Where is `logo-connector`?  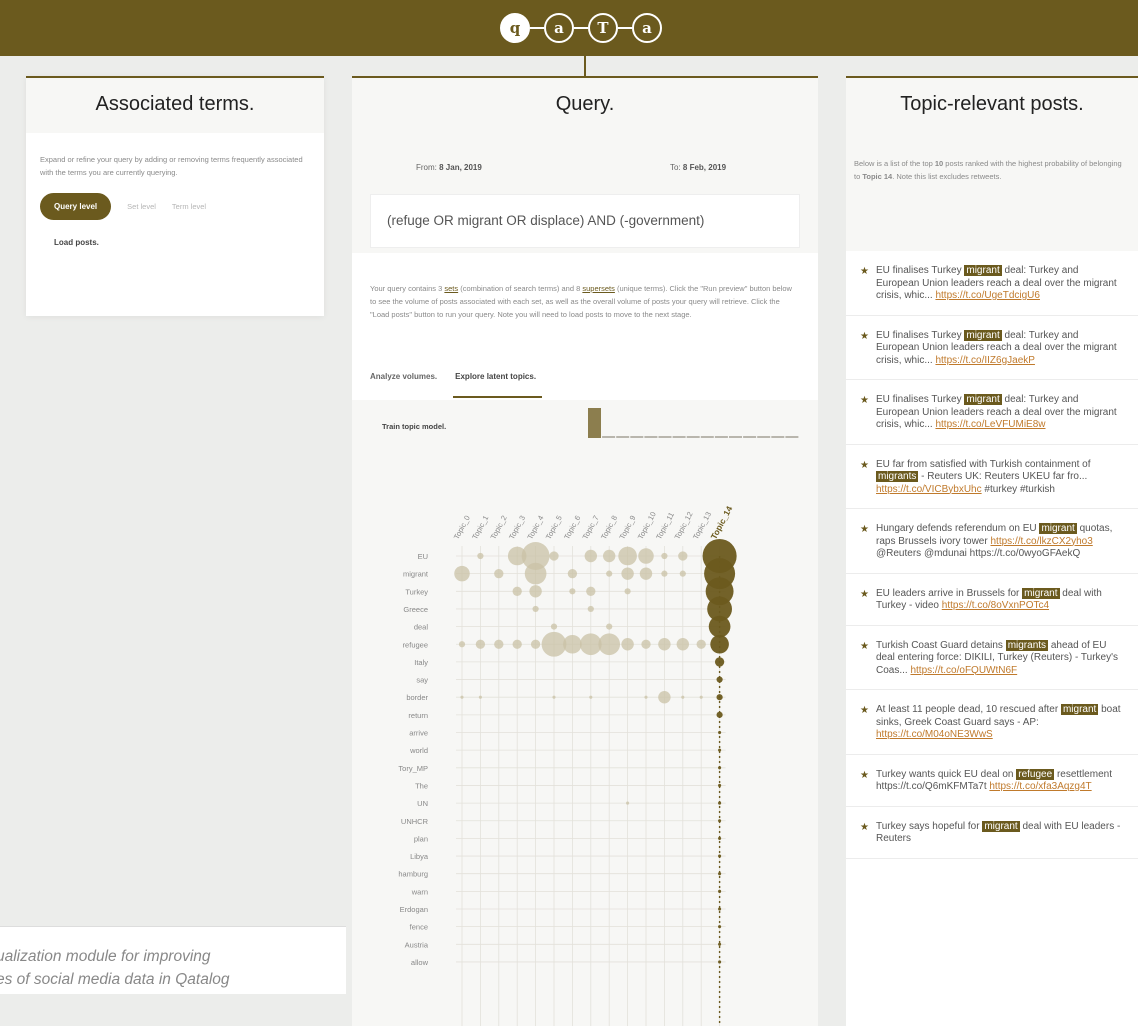 logo-connector is located at coordinates (537, 28).